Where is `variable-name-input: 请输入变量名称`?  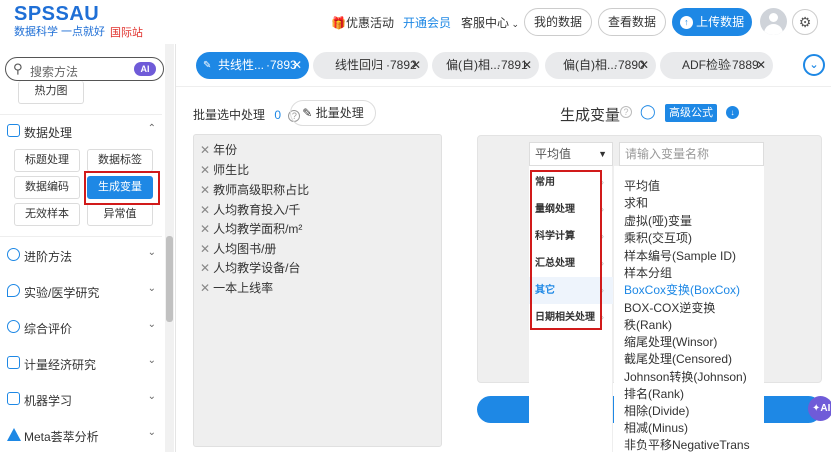 variable-name-input: 请输入变量名称 is located at coordinates (691, 154).